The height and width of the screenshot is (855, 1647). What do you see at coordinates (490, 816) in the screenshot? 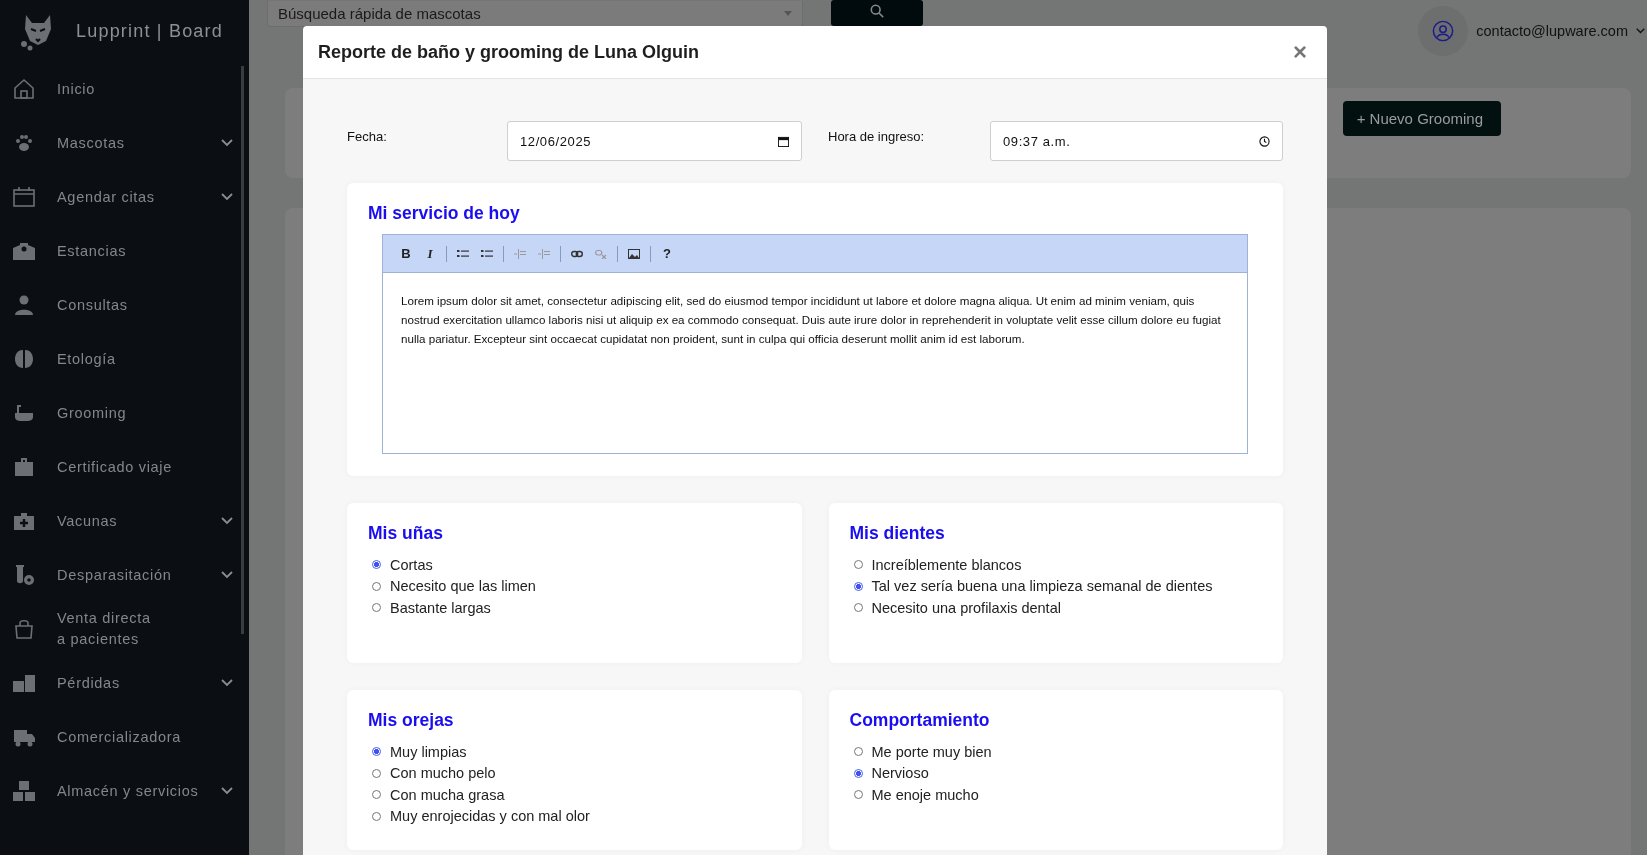
I see `option-label: Muy enrojecidas y con mal olor` at bounding box center [490, 816].